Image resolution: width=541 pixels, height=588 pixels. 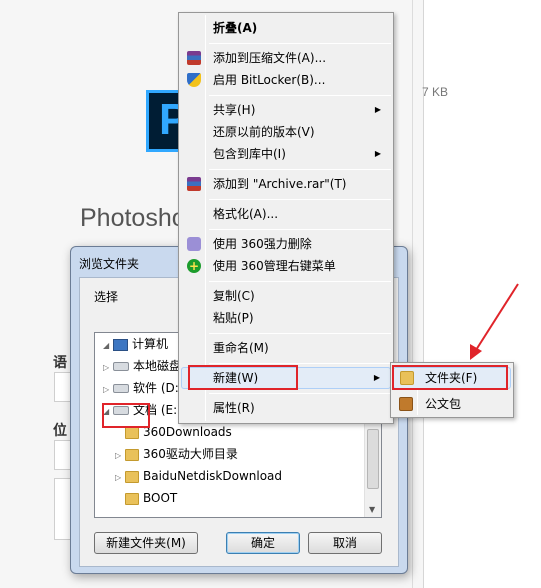 What do you see at coordinates (476, 352) in the screenshot?
I see `arrow-head` at bounding box center [476, 352].